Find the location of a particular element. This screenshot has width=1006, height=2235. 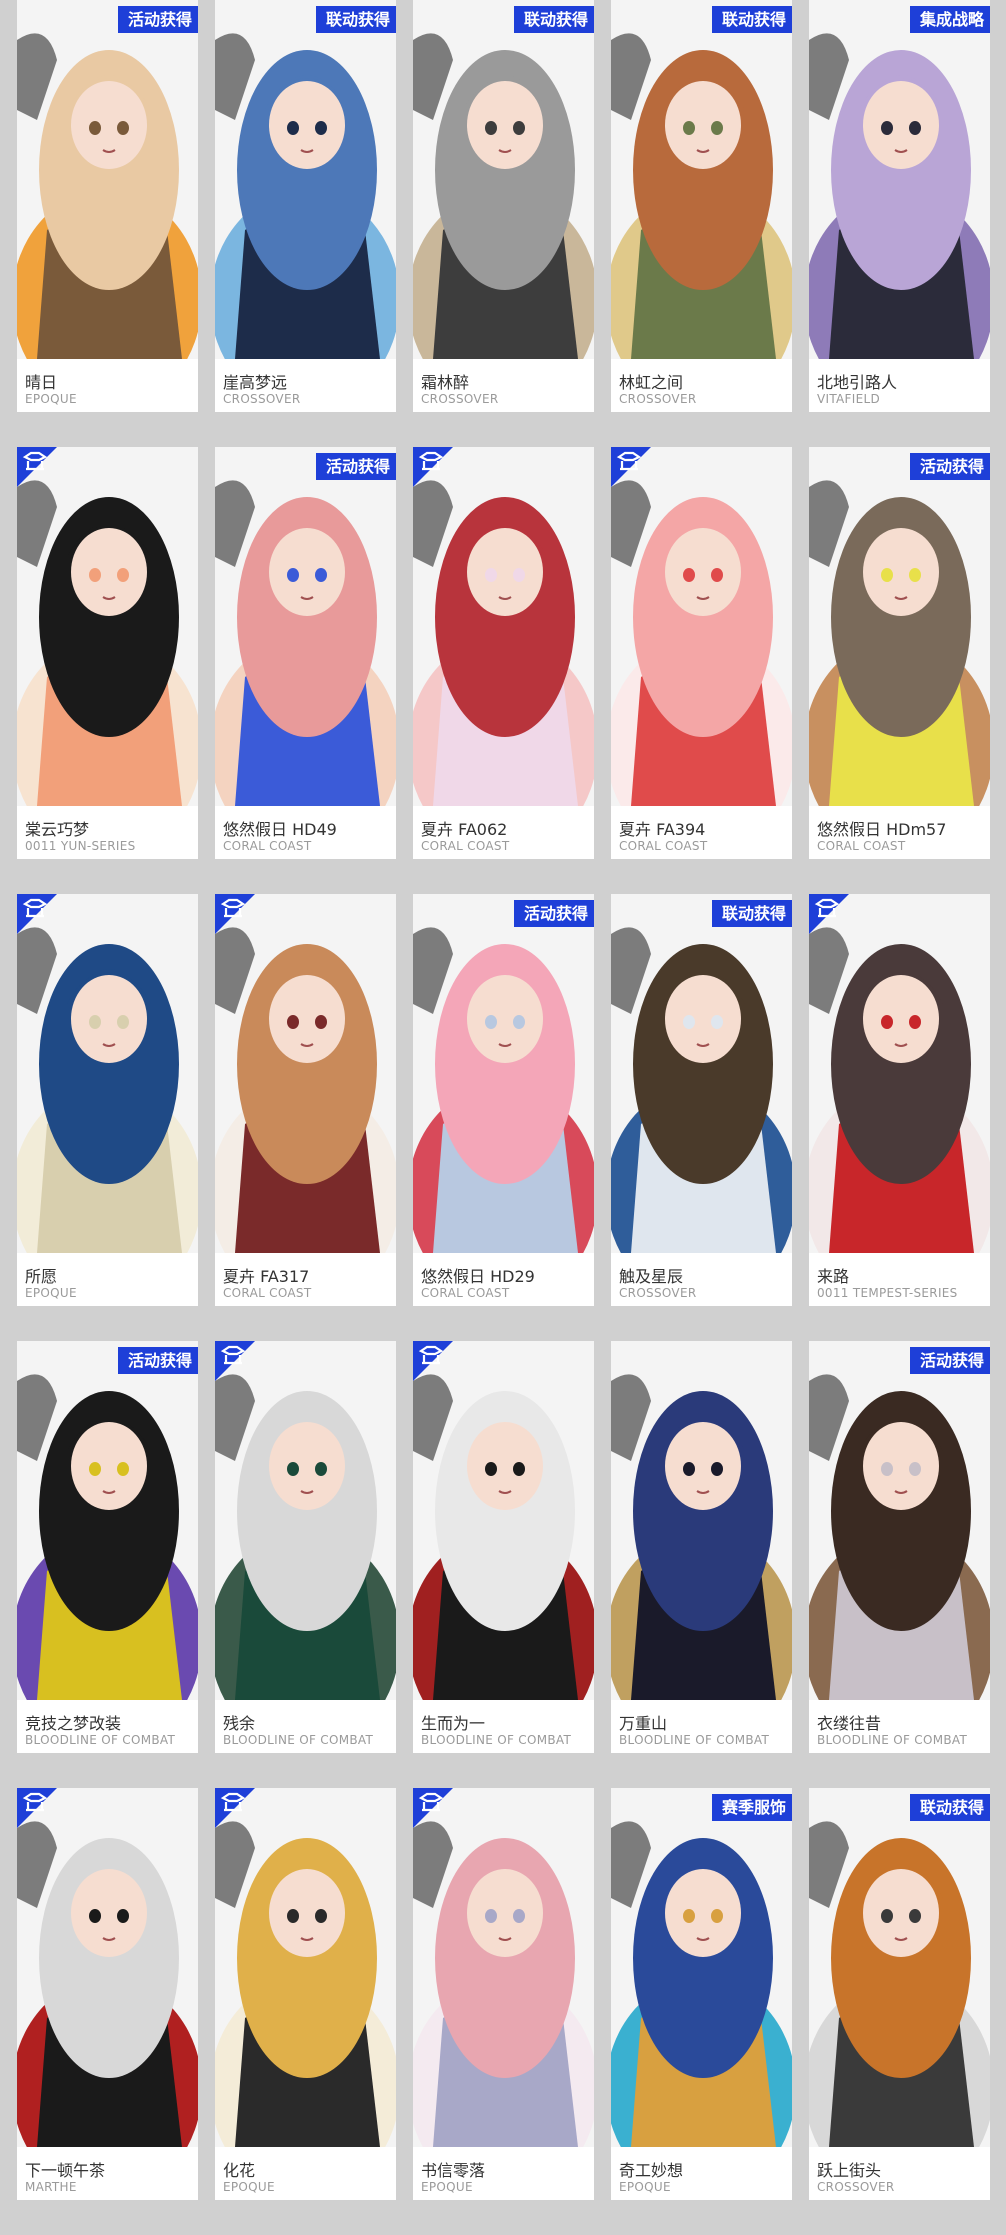

skin-name: 化花 is located at coordinates (239, 2170).